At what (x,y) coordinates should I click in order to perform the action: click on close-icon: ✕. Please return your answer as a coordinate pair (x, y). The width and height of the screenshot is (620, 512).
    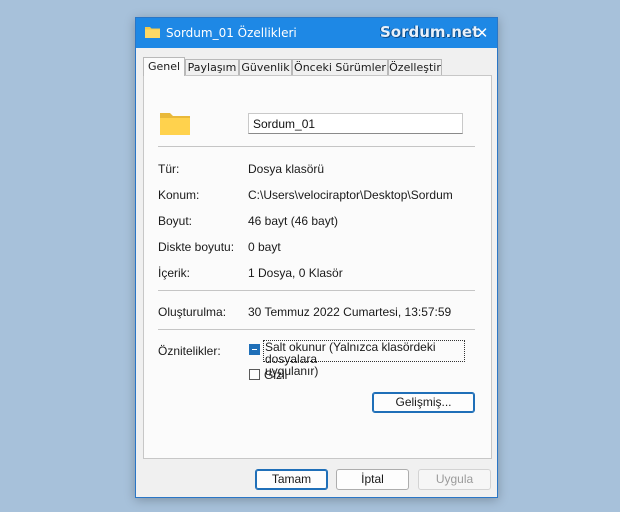
    Looking at the image, I should click on (482, 33).